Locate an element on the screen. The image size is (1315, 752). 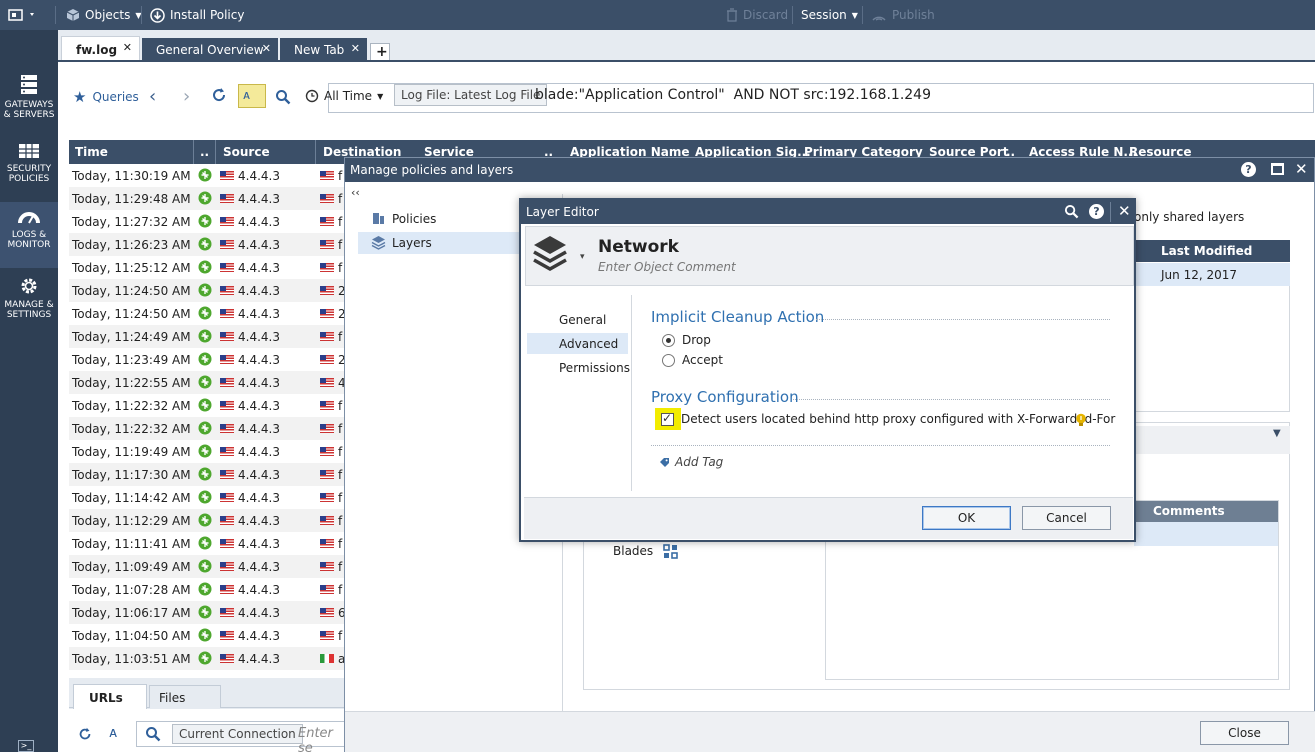
table-row: Today, 11:26:23 AM 4.4.4.3 f is located at coordinates (207, 244).